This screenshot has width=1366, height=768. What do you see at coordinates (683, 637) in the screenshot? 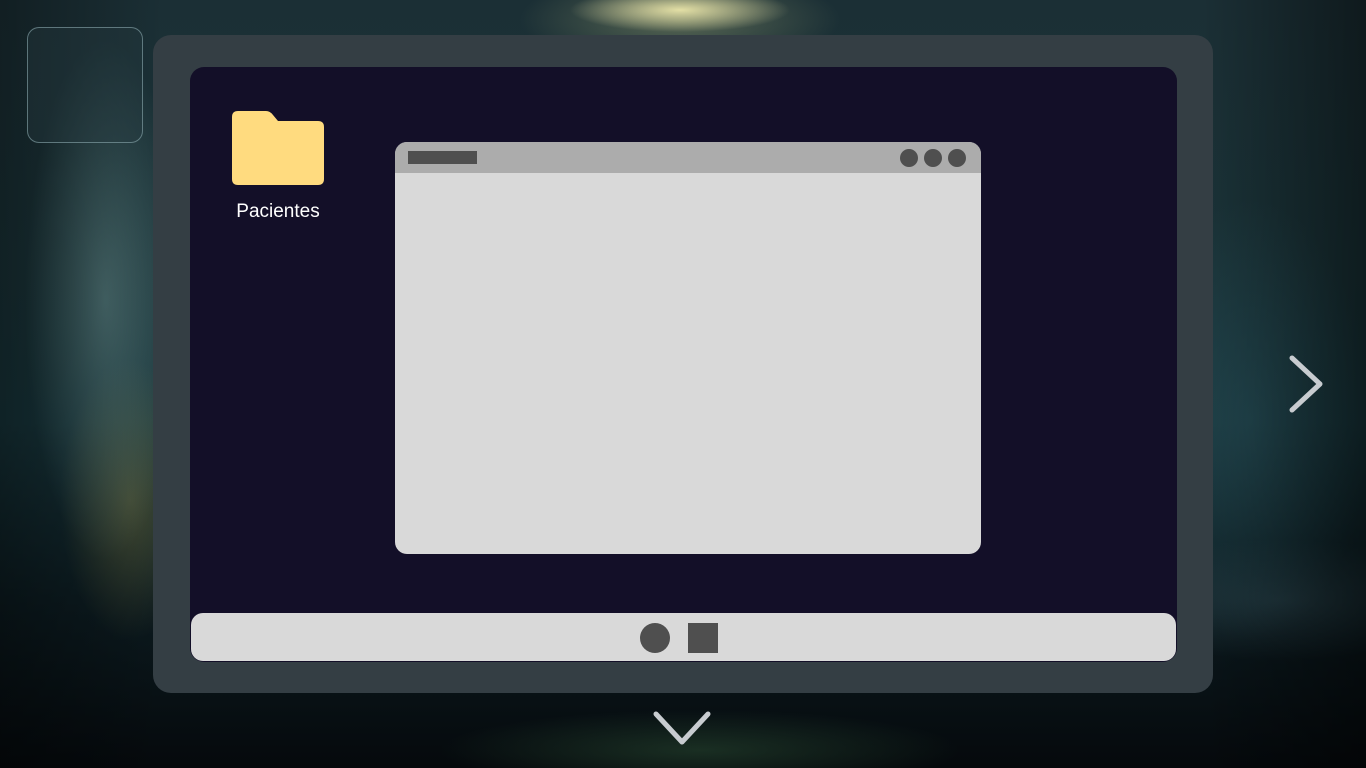
I see `taskbar` at bounding box center [683, 637].